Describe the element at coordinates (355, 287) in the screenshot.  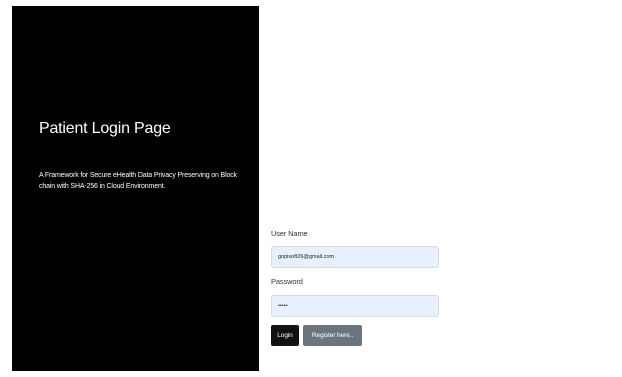
I see `login-form: User Name Password Login Register here..` at that location.